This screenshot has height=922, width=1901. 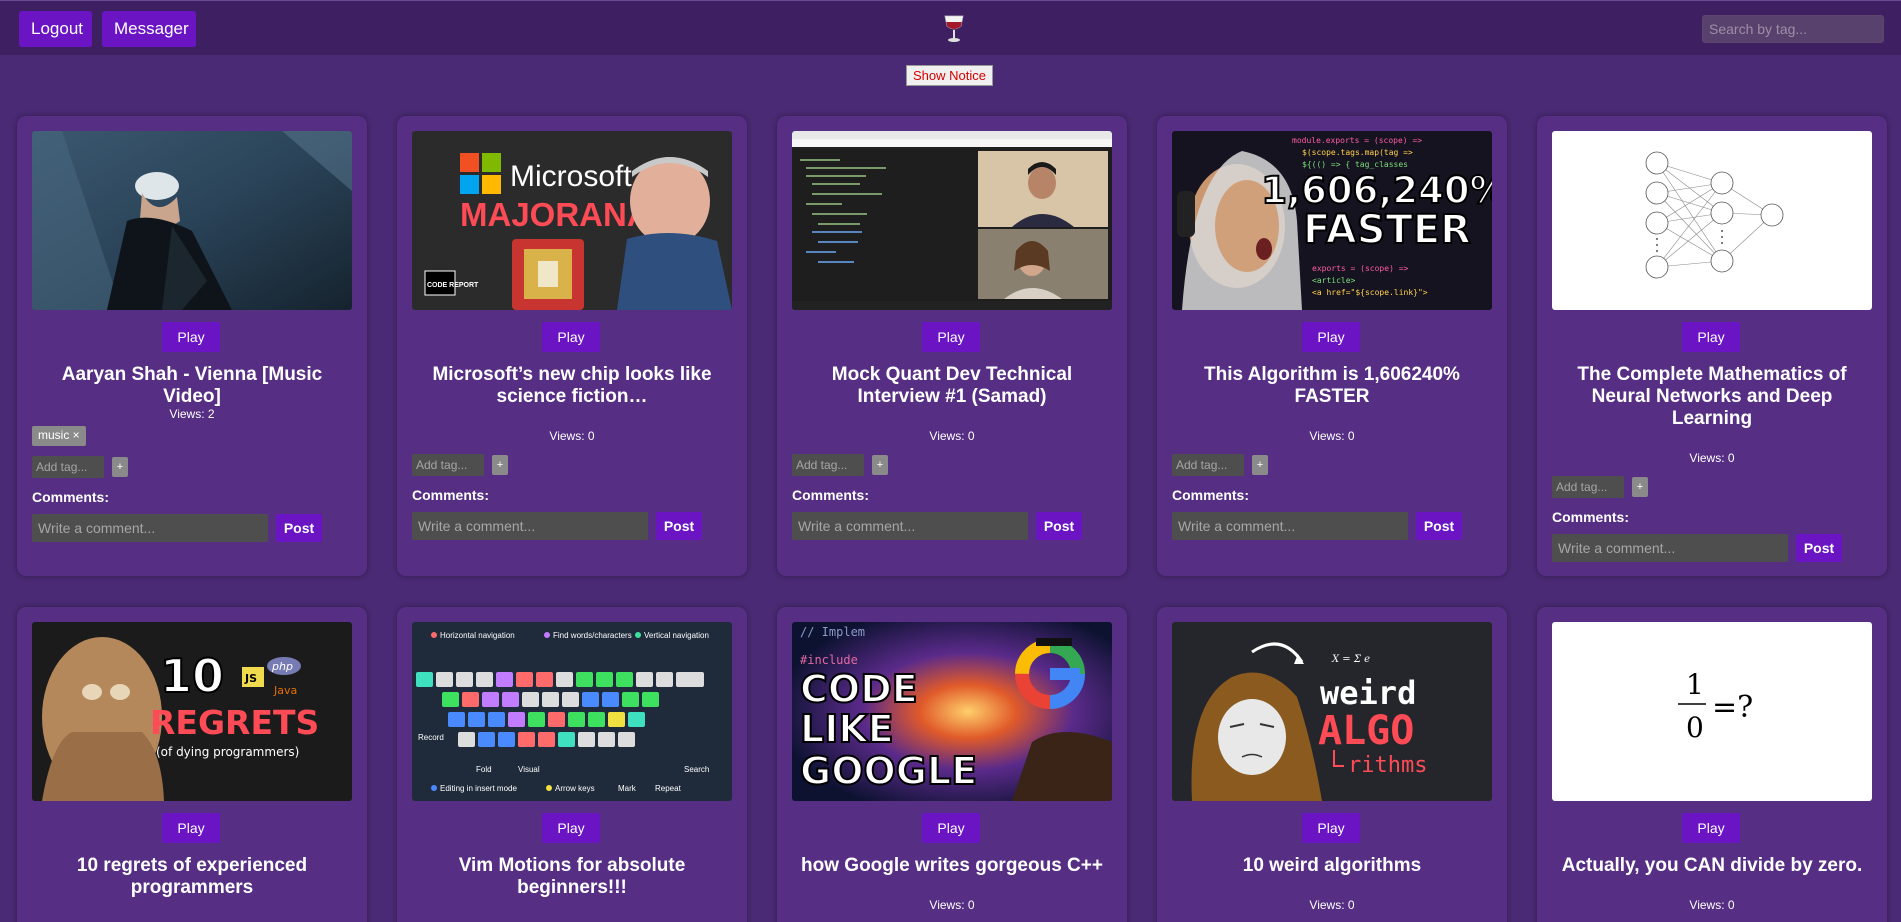 What do you see at coordinates (250, 678) in the screenshot?
I see `svg-text: JS` at bounding box center [250, 678].